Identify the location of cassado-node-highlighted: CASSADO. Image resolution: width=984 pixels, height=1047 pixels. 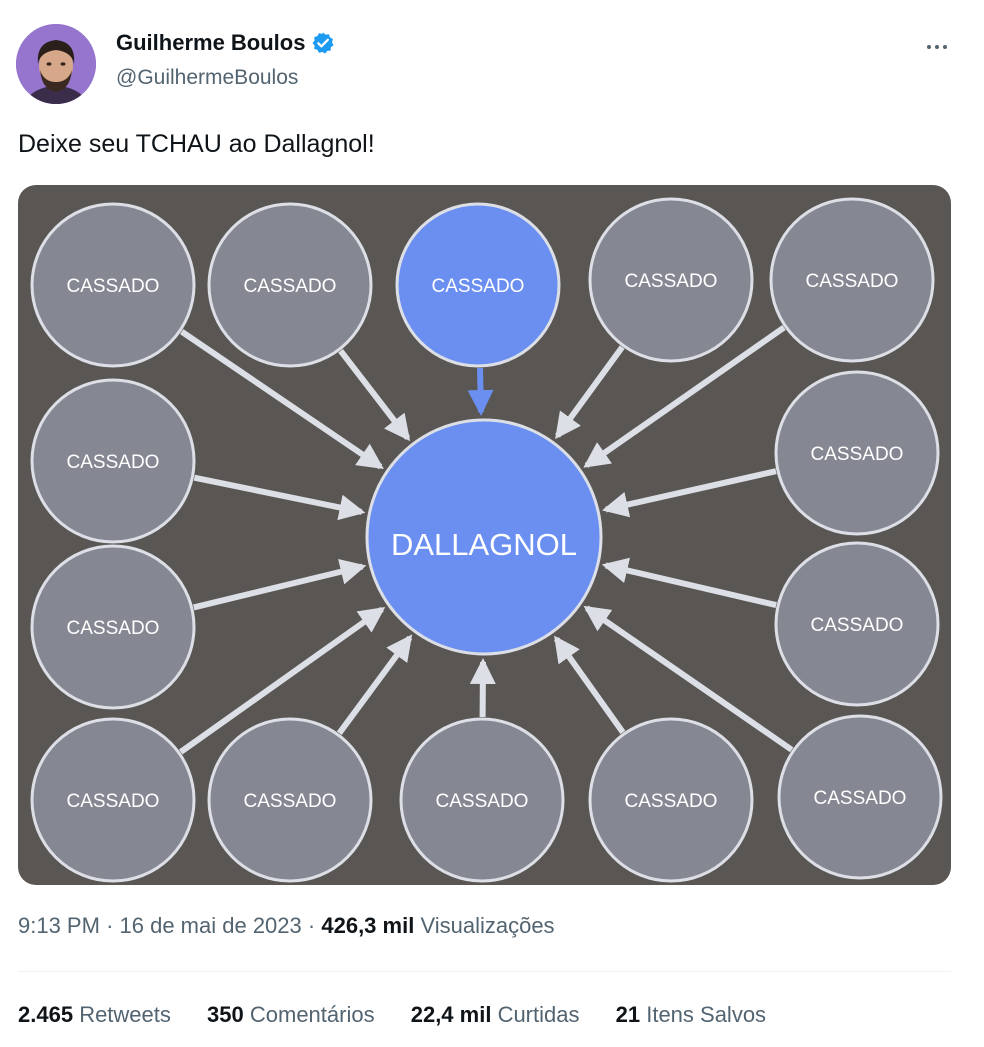
(478, 285).